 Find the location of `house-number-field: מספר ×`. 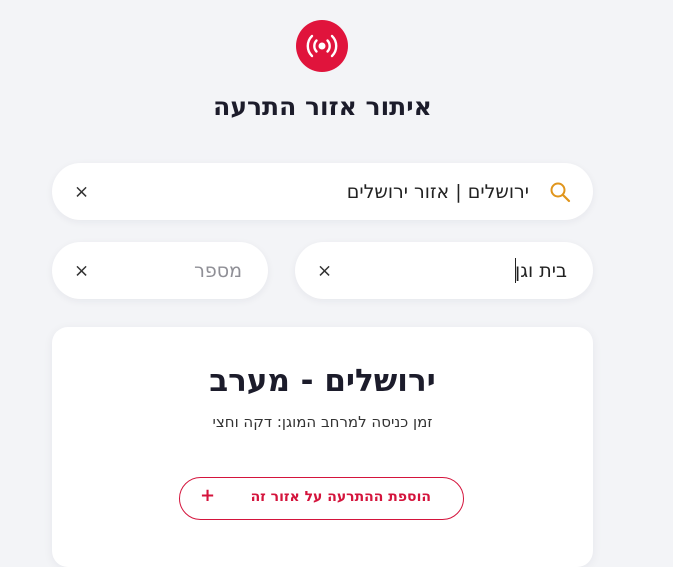

house-number-field: מספר × is located at coordinates (160, 270).